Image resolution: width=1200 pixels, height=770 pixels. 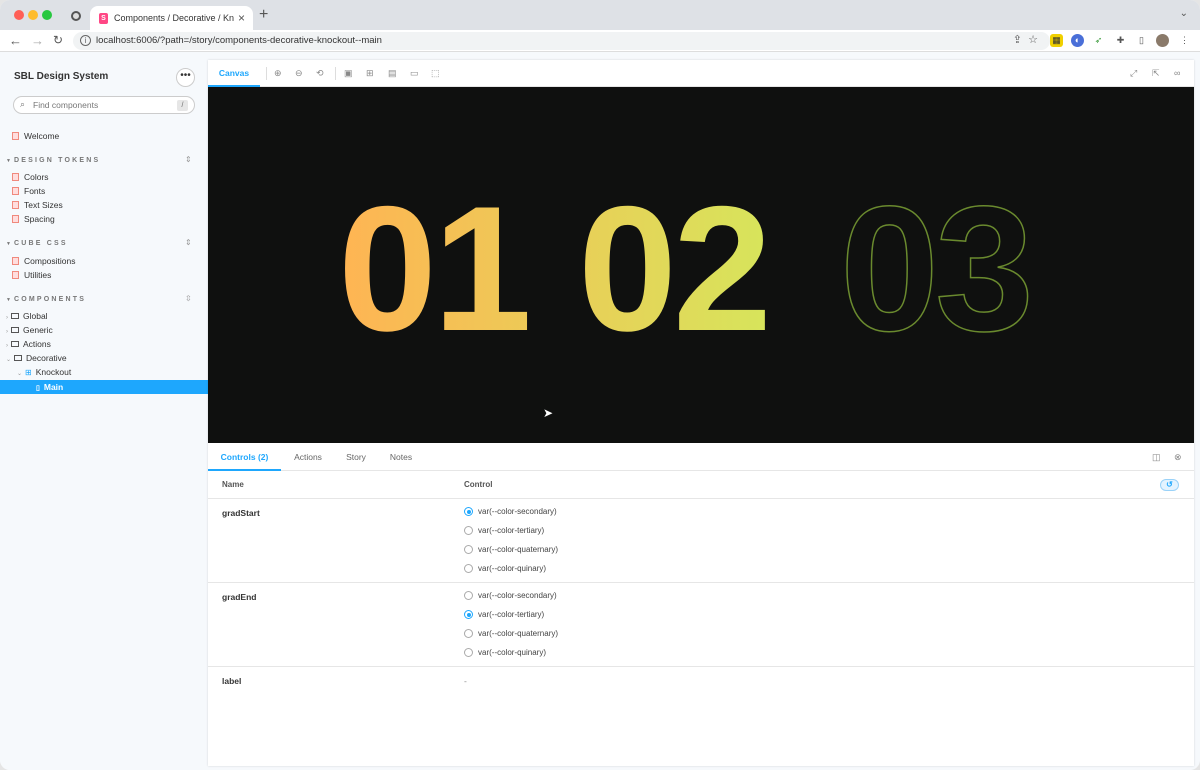 What do you see at coordinates (370, 73) in the screenshot?
I see `grid-icon: ⊞` at bounding box center [370, 73].